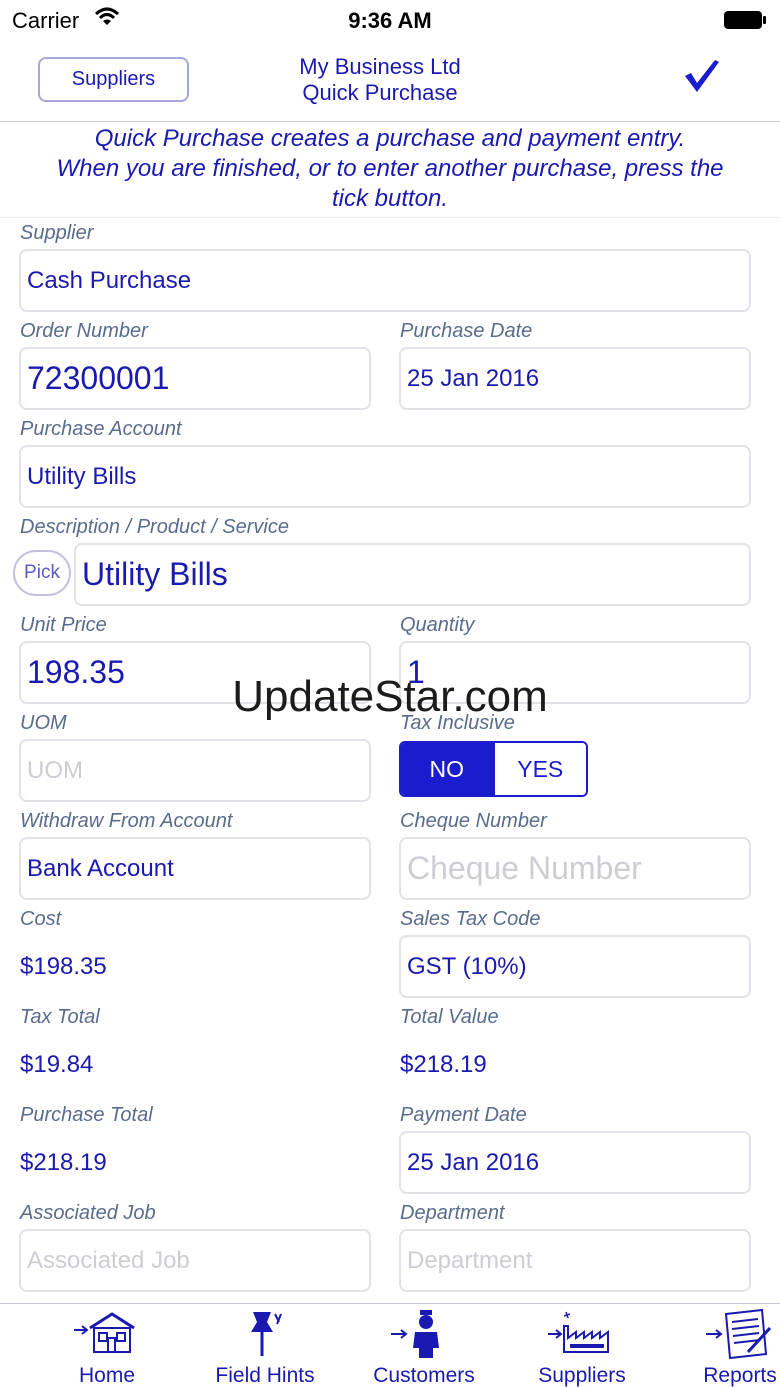 This screenshot has height=1387, width=780. I want to click on nav-title: My Business Ltd Quick Purchase, so click(380, 80).